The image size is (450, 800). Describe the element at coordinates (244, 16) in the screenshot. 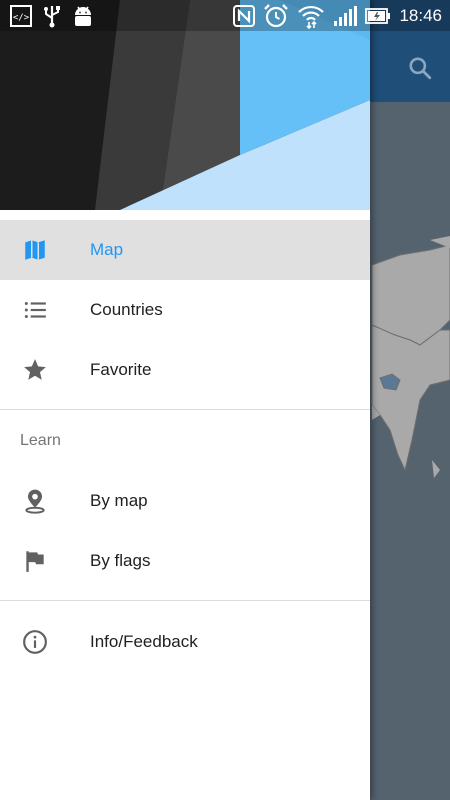

I see `nfc-icon` at that location.